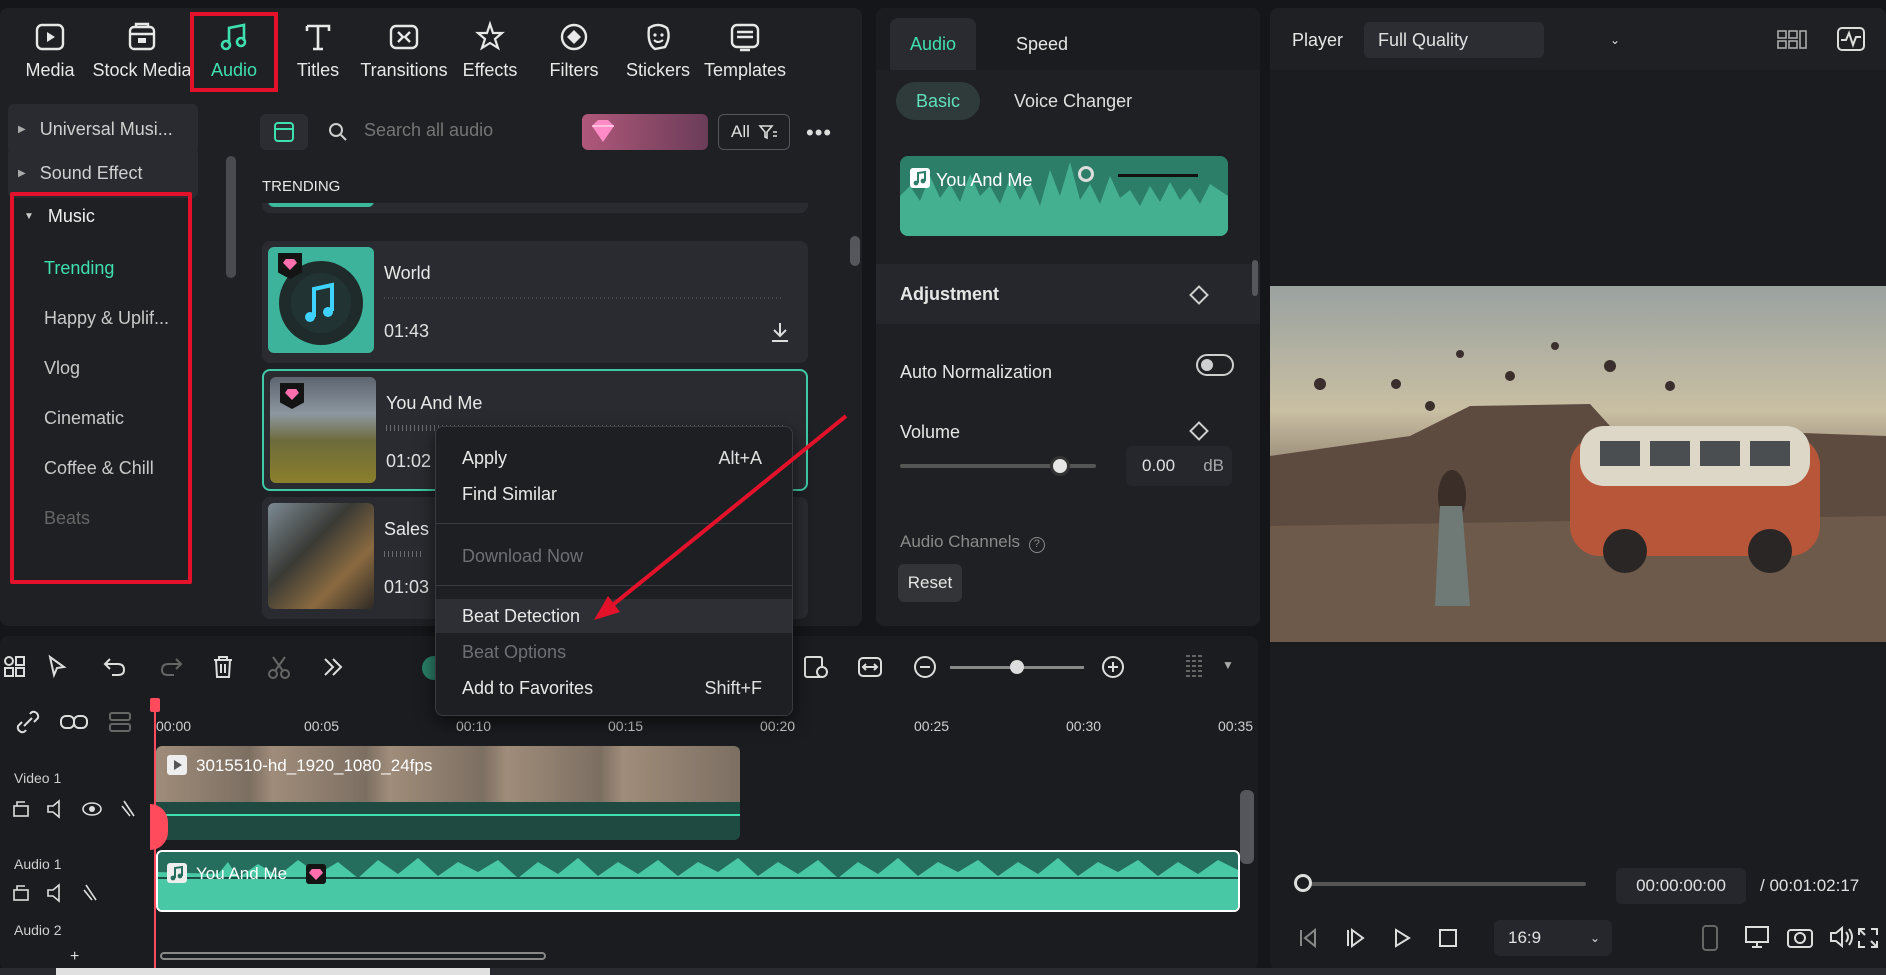 This screenshot has height=975, width=1886. I want to click on redo-icon, so click(171, 667).